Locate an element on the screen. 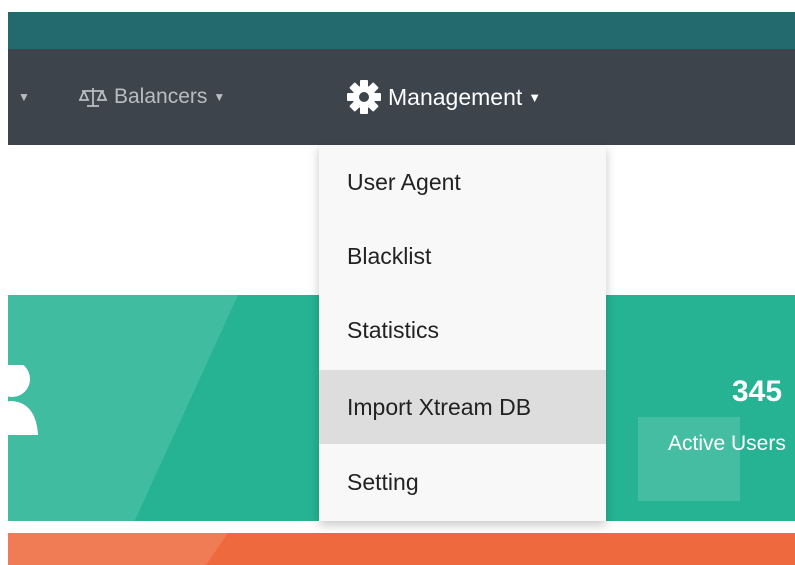 Image resolution: width=795 pixels, height=565 pixels. menu-item-label: Statistics is located at coordinates (393, 329).